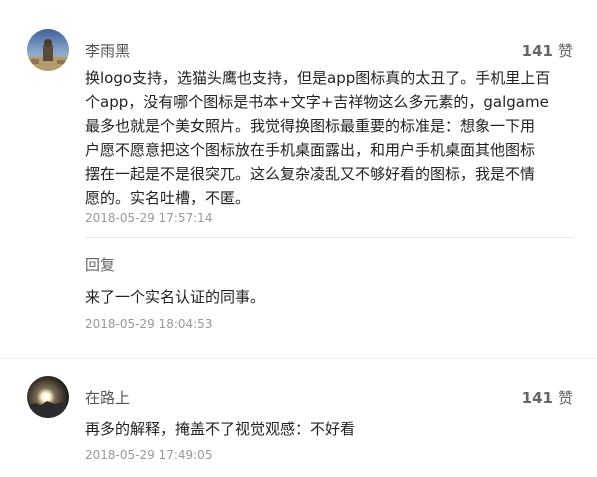 This screenshot has height=477, width=597. What do you see at coordinates (310, 126) in the screenshot?
I see `comment-line: 最多也就是个美女照片。我觉得换图标最重要的标准是：想象一下用` at bounding box center [310, 126].